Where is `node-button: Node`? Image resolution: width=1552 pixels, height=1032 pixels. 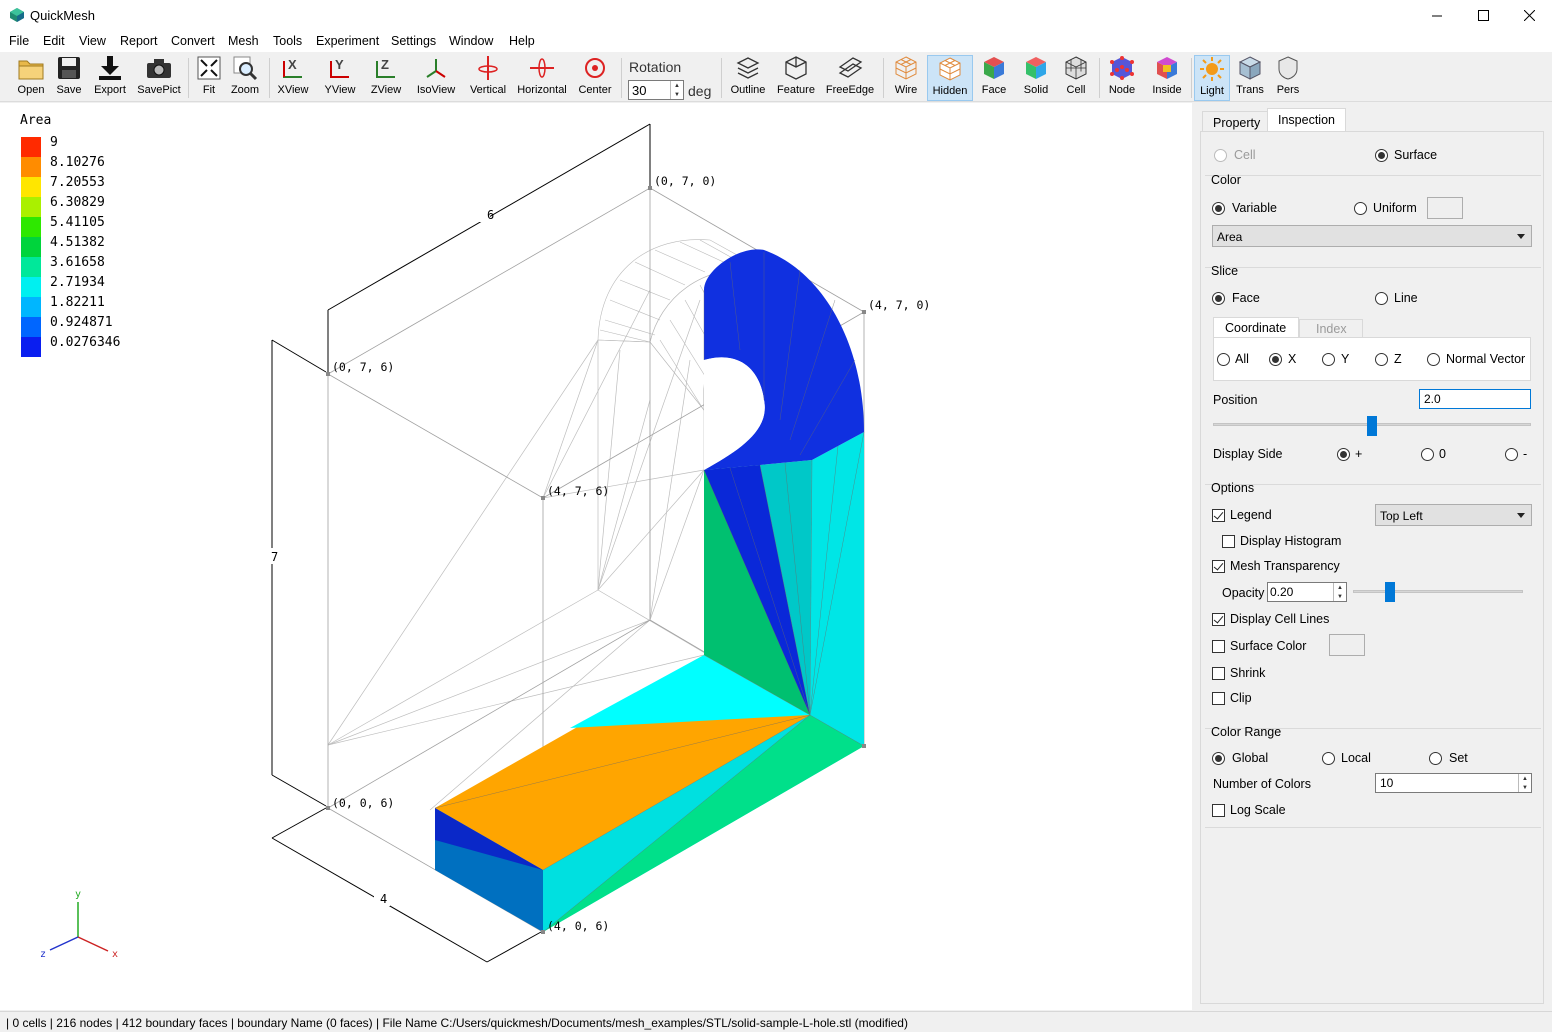
node-button: Node is located at coordinates (1122, 78).